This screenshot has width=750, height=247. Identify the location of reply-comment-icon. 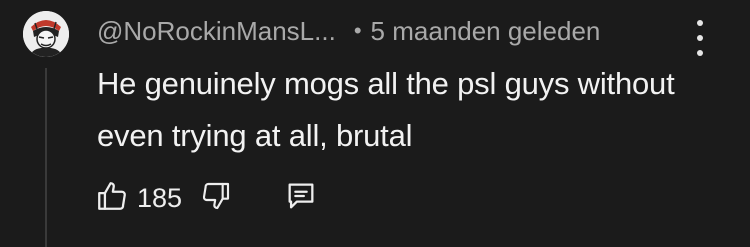
(301, 198).